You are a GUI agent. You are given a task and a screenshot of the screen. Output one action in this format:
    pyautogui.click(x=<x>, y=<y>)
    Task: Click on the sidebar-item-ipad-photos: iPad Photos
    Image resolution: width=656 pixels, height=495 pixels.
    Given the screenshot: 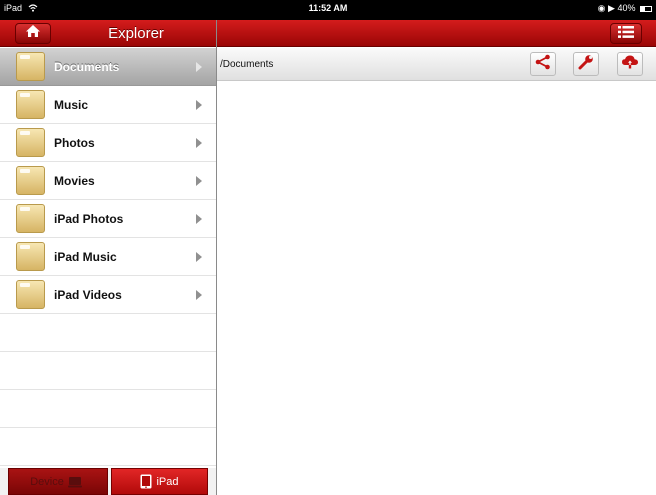 What is the action you would take?
    pyautogui.click(x=108, y=219)
    